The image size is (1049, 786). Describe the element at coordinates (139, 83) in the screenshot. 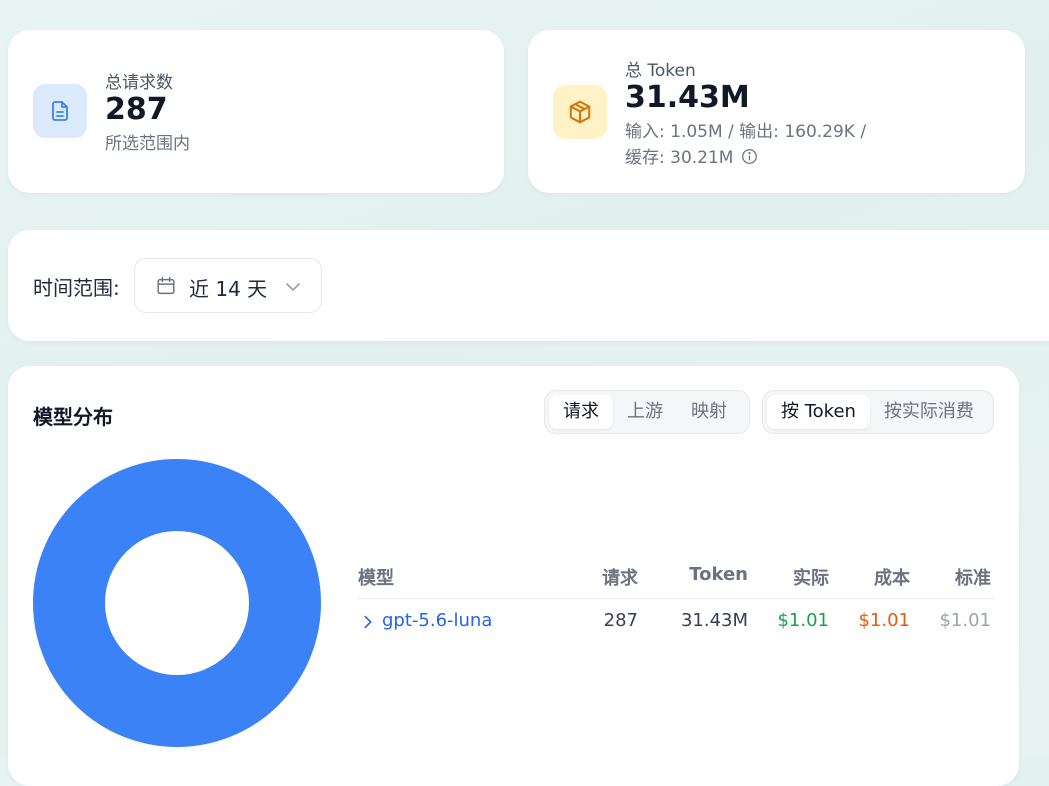

I see `total-requests-label: 总请求数` at that location.